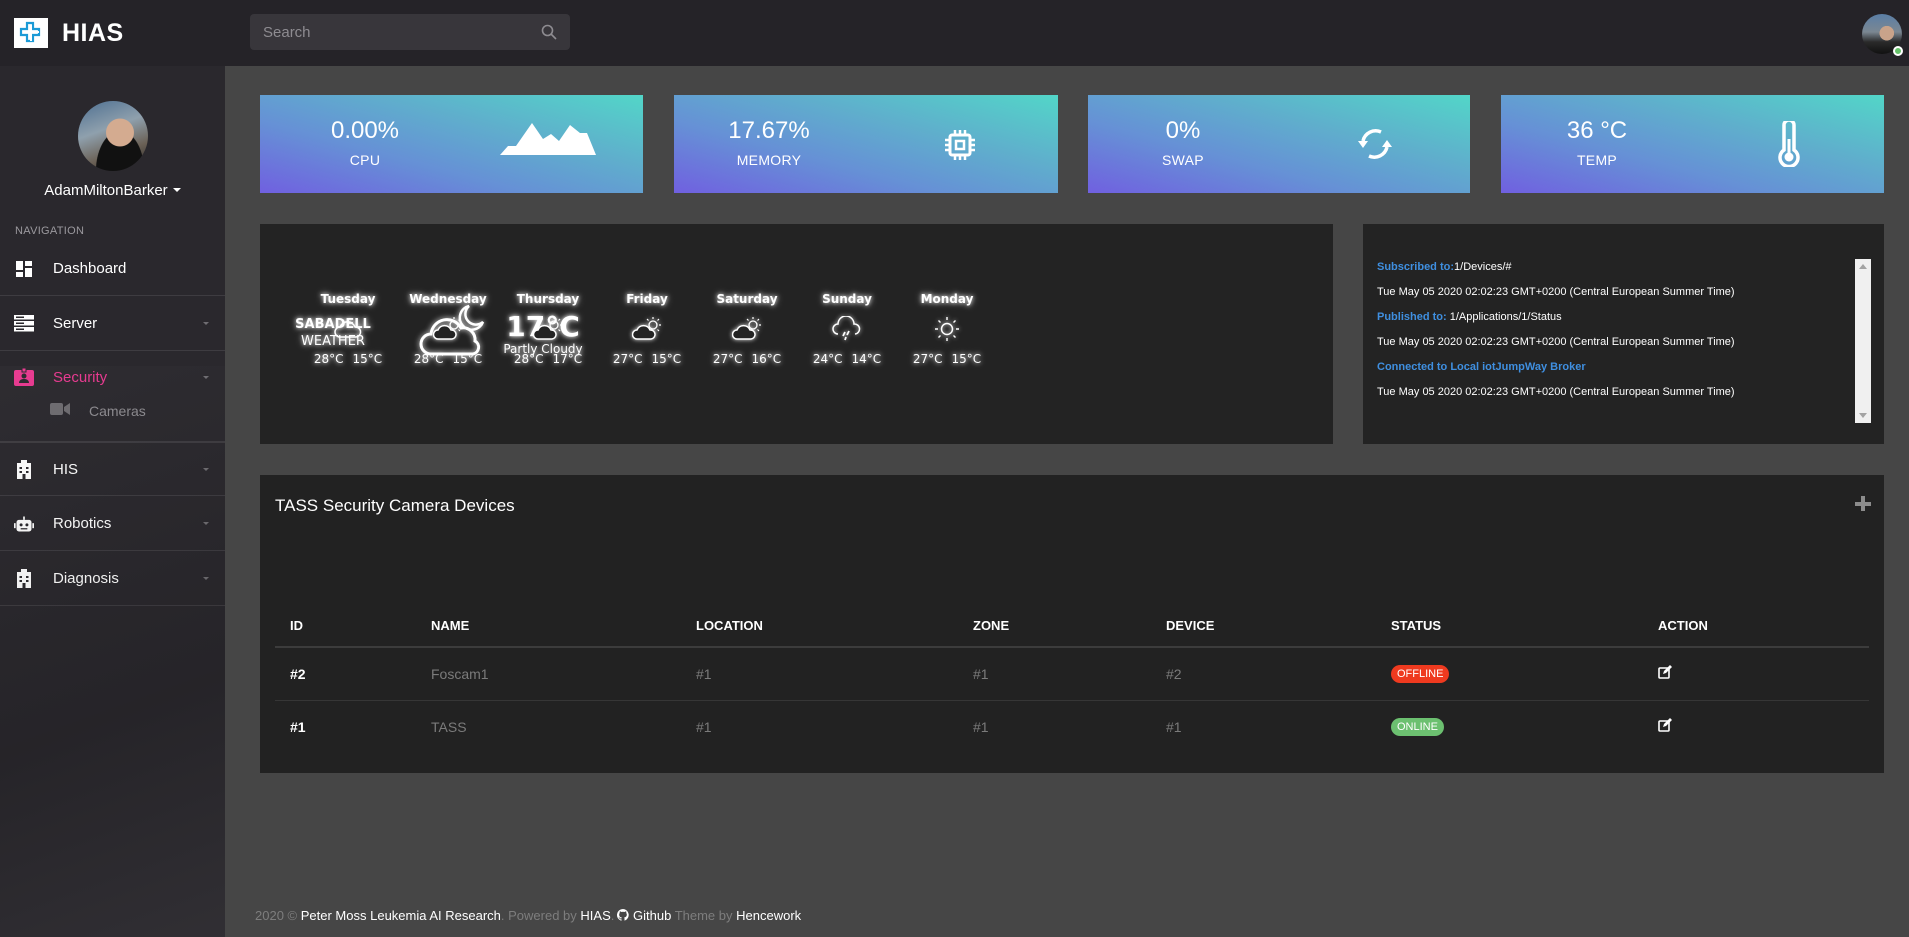 The width and height of the screenshot is (1909, 937). I want to click on dashboard-icon, so click(24, 269).